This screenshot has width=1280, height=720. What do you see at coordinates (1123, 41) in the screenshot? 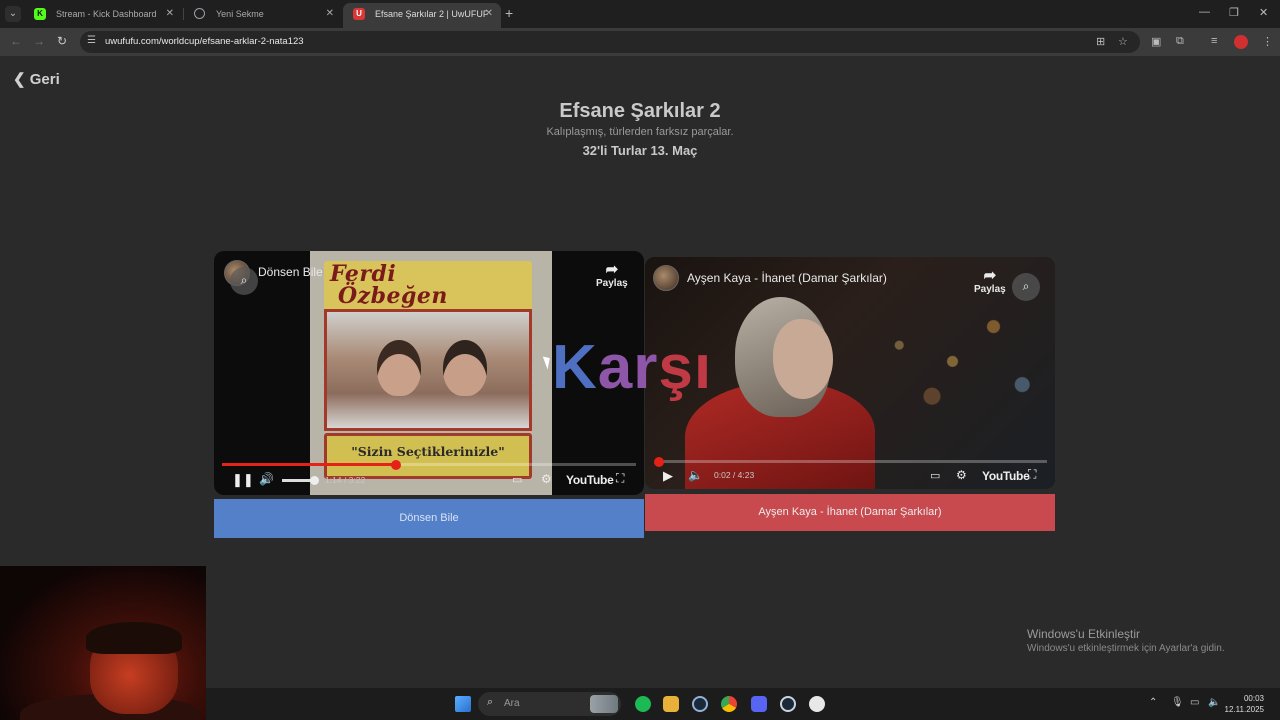
I see `bookmark-star-icon: ☆` at bounding box center [1123, 41].